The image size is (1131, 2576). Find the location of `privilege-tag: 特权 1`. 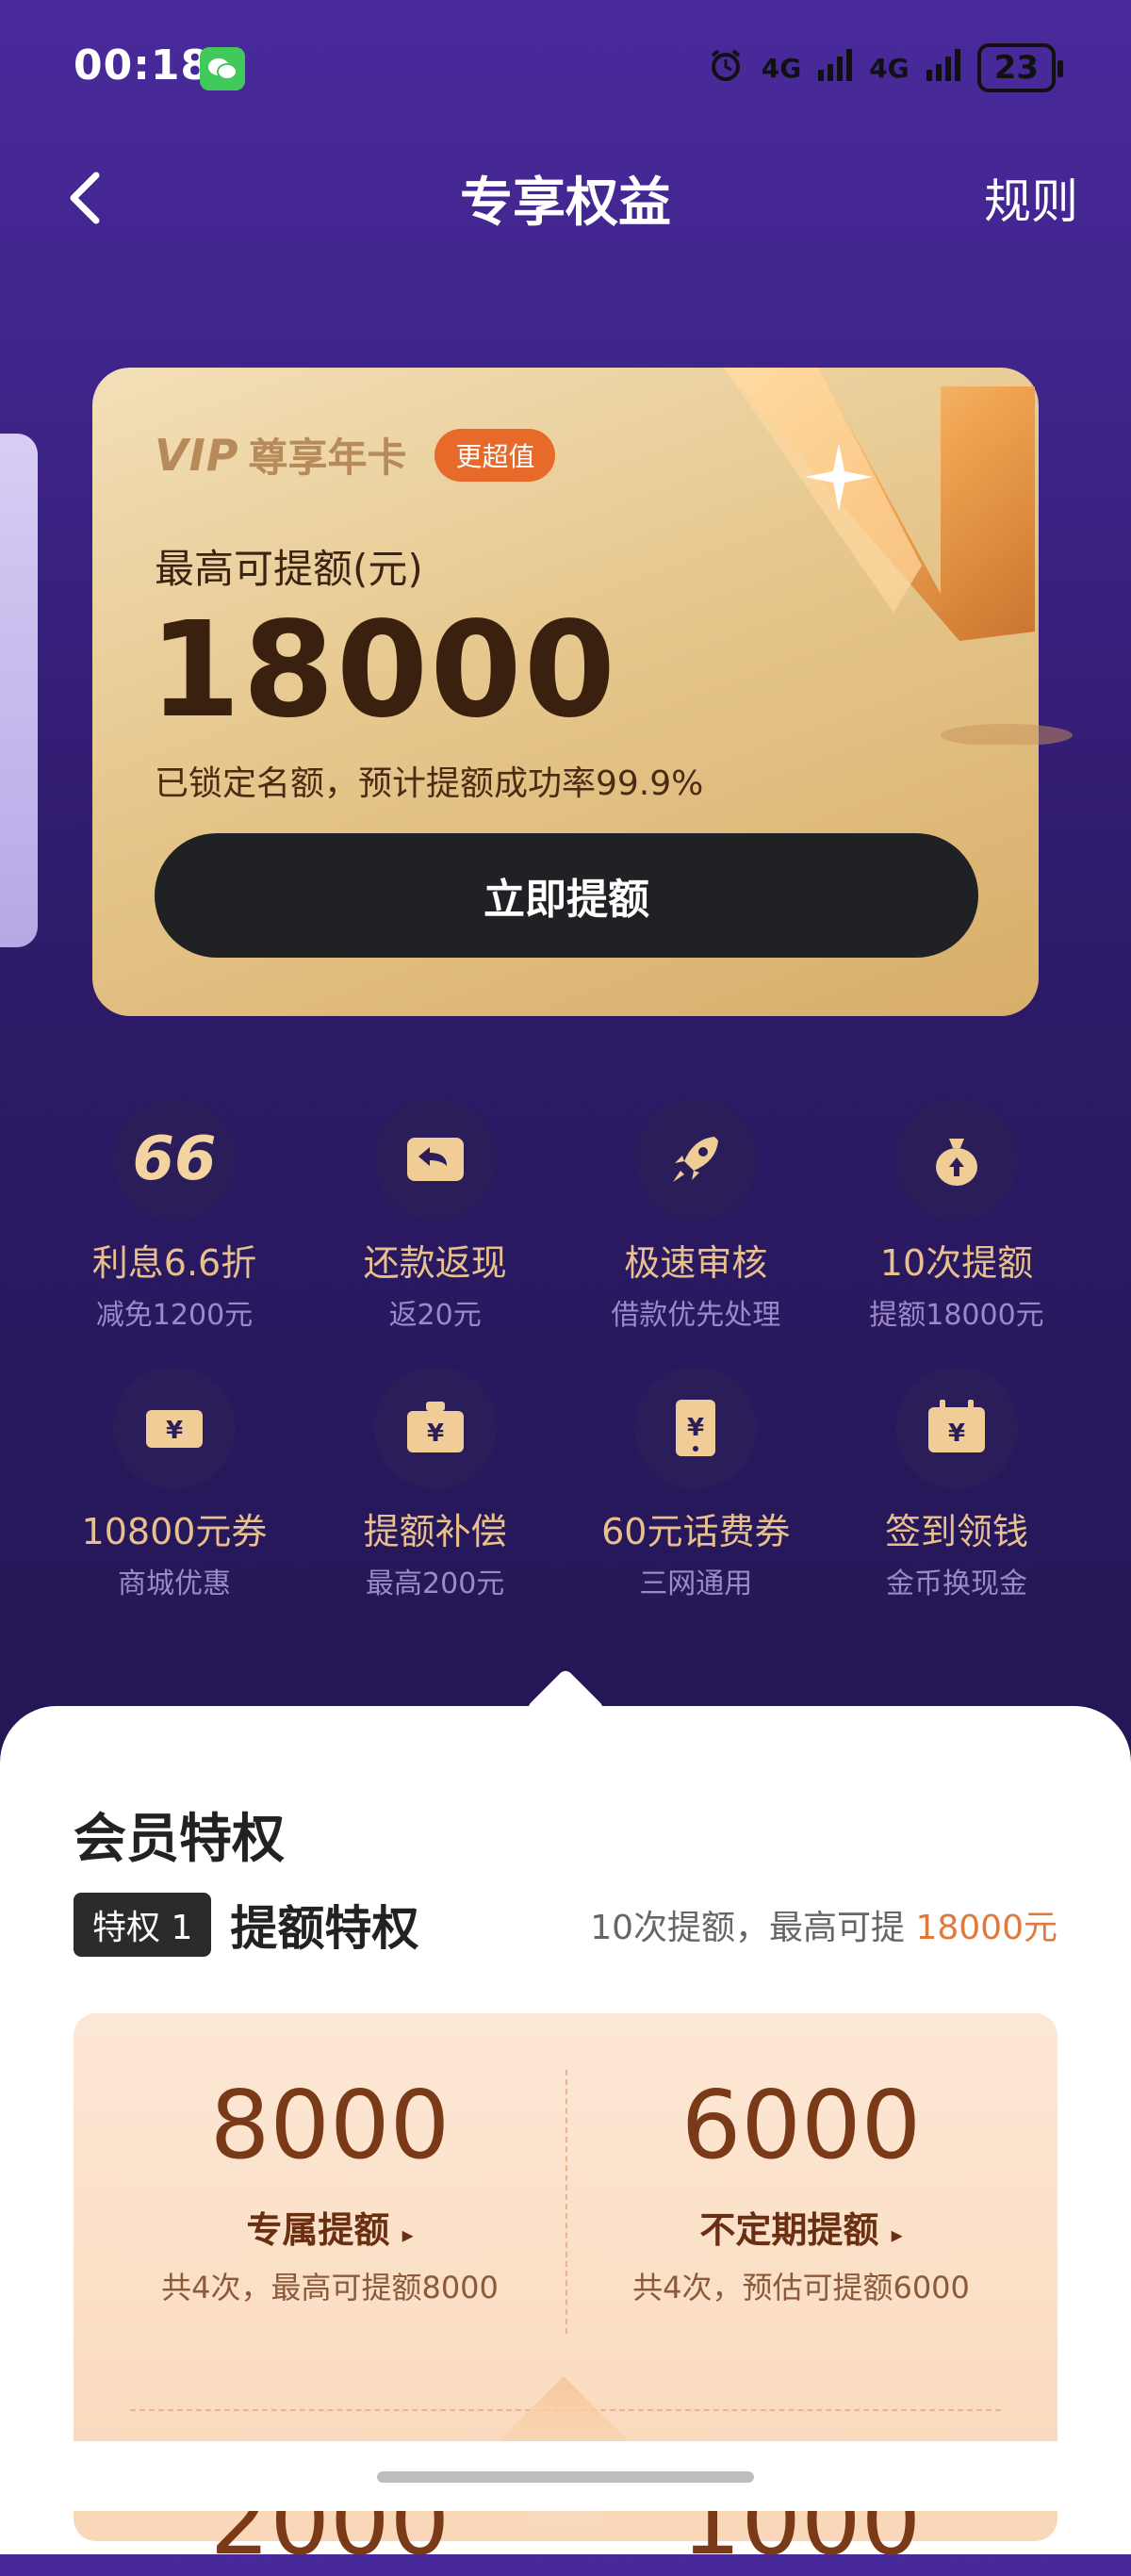

privilege-tag: 特权 1 is located at coordinates (143, 1925).